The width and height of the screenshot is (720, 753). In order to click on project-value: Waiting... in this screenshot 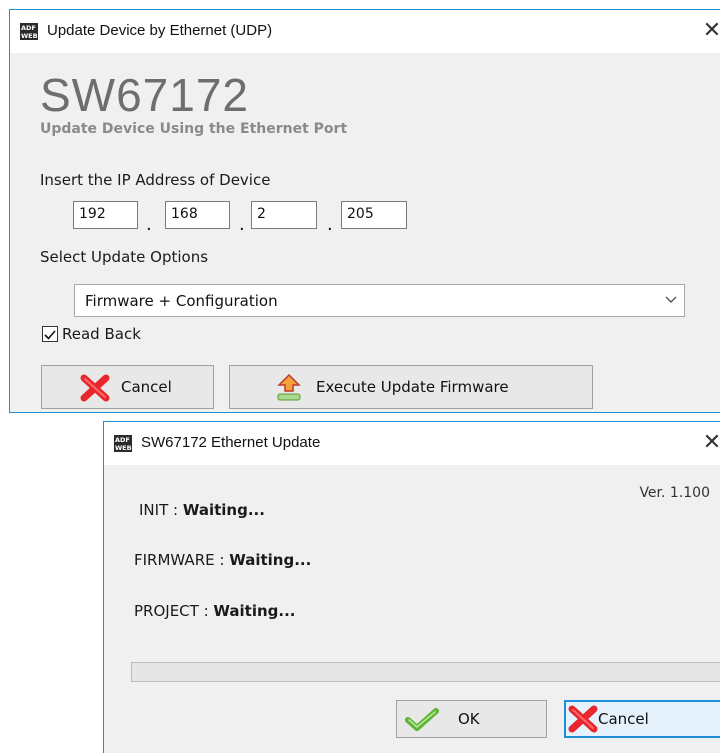, I will do `click(254, 611)`.